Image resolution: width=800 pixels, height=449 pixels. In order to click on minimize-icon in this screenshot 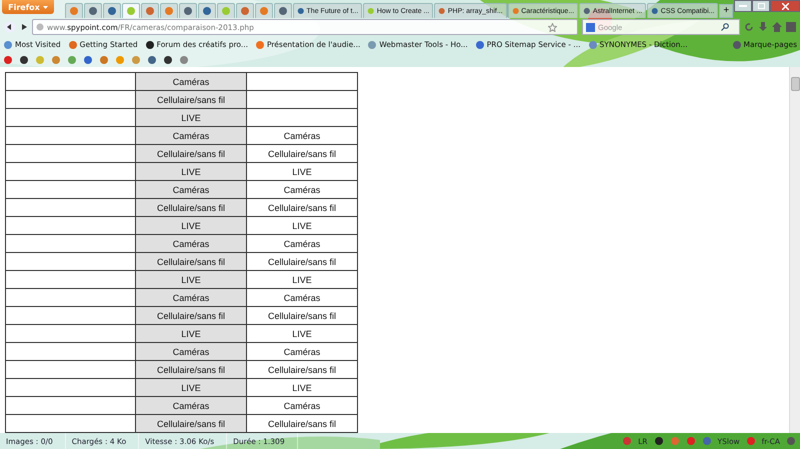, I will do `click(743, 6)`.